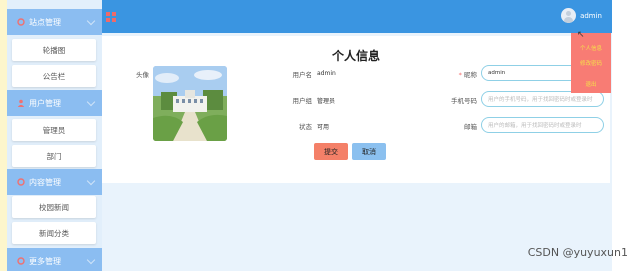 The height and width of the screenshot is (271, 636). I want to click on menu-item-label: 退出, so click(591, 85).